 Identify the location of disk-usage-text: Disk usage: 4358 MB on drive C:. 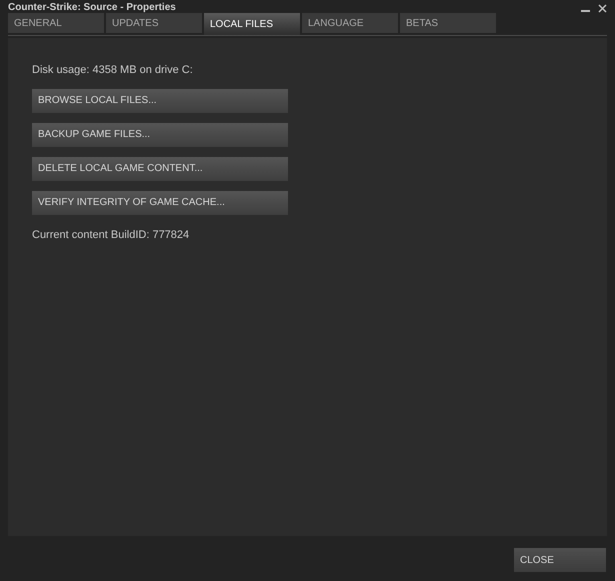
(113, 70).